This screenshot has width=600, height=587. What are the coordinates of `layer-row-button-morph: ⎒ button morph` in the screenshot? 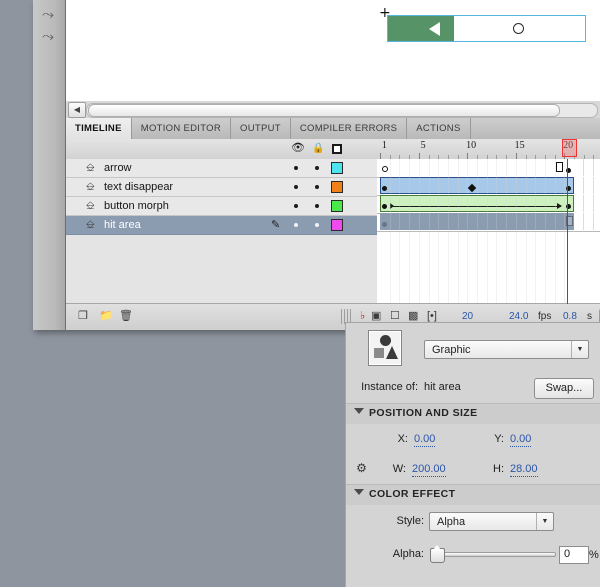 It's located at (221, 206).